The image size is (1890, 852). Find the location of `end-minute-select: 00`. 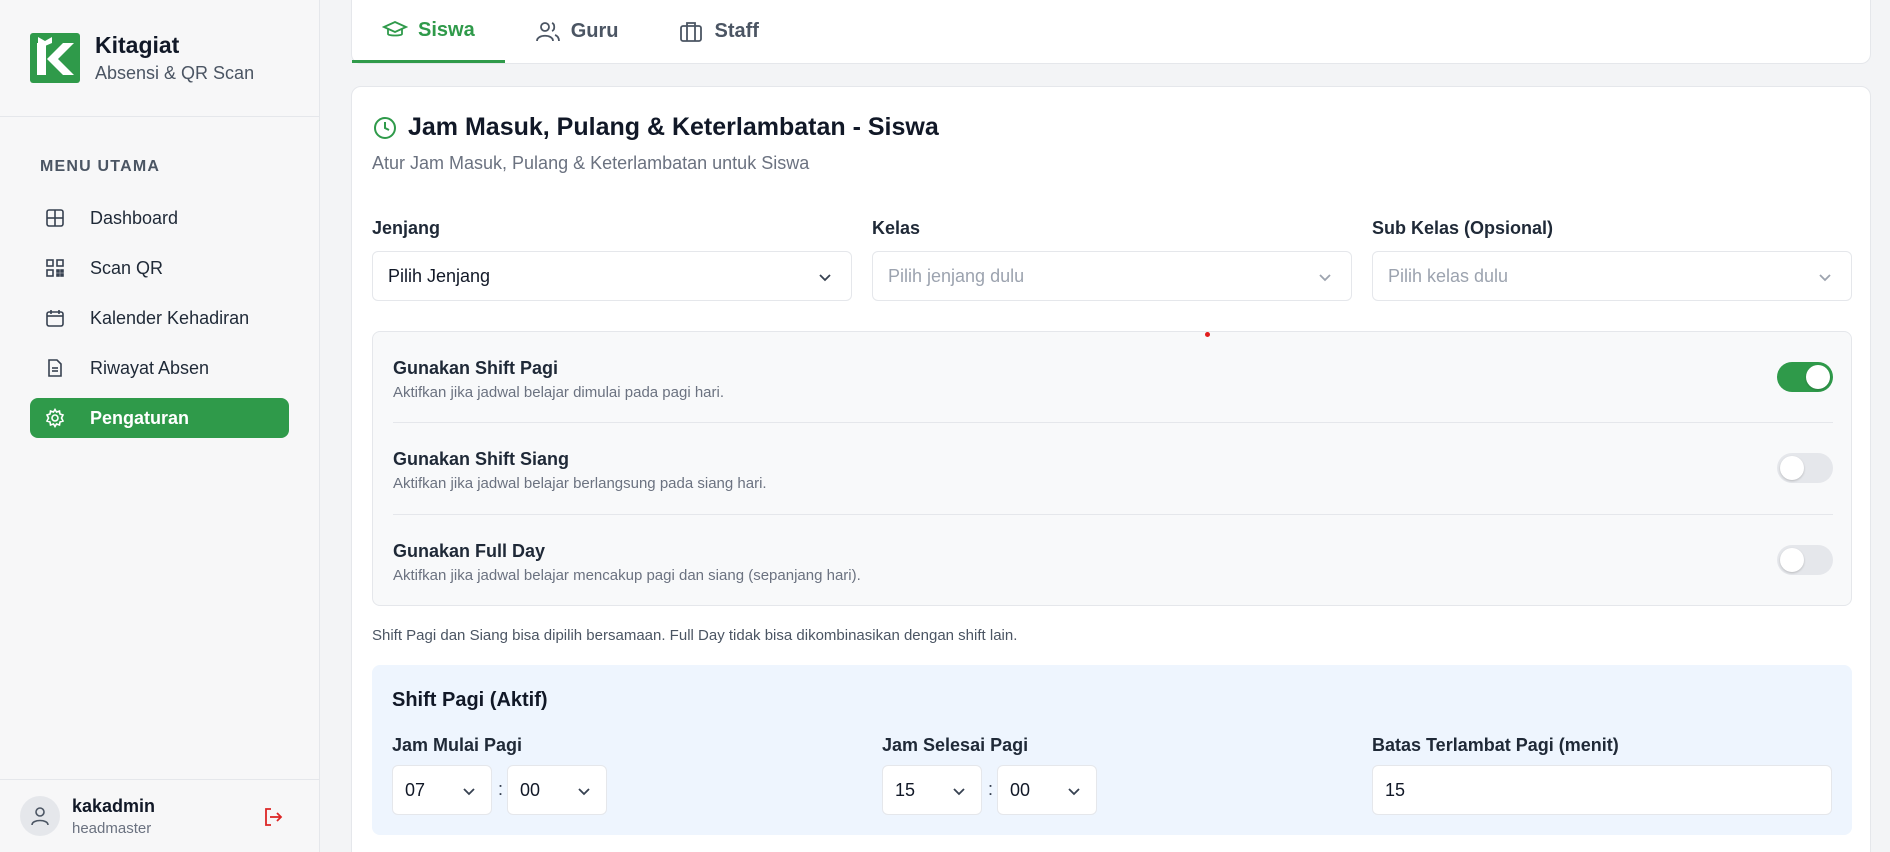

end-minute-select: 00 is located at coordinates (1047, 790).